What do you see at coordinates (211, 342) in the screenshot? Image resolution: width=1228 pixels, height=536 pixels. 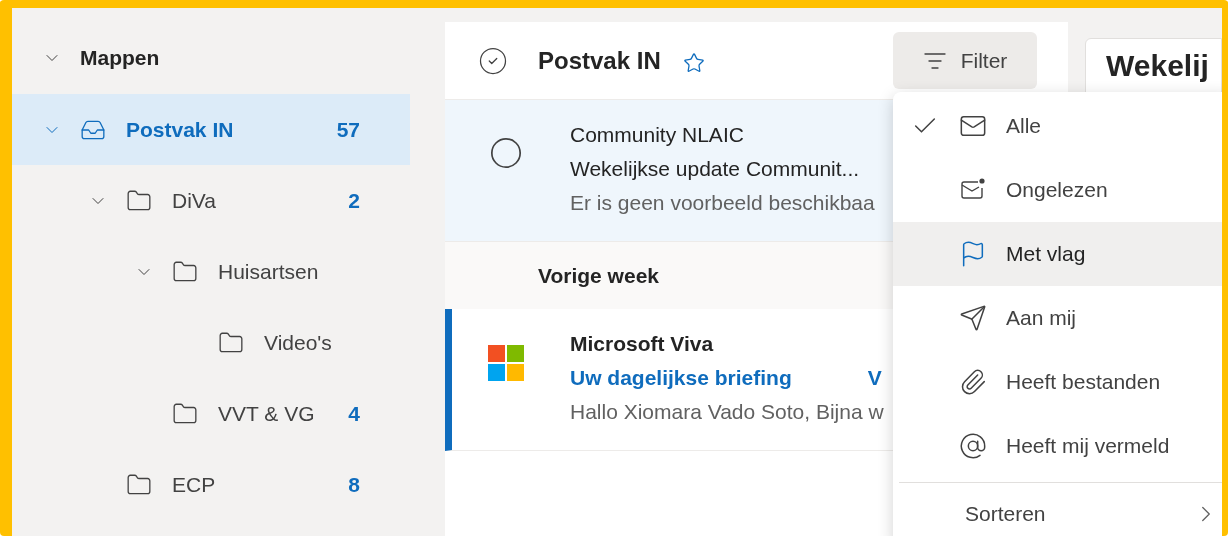 I see `folder-item: Video's` at bounding box center [211, 342].